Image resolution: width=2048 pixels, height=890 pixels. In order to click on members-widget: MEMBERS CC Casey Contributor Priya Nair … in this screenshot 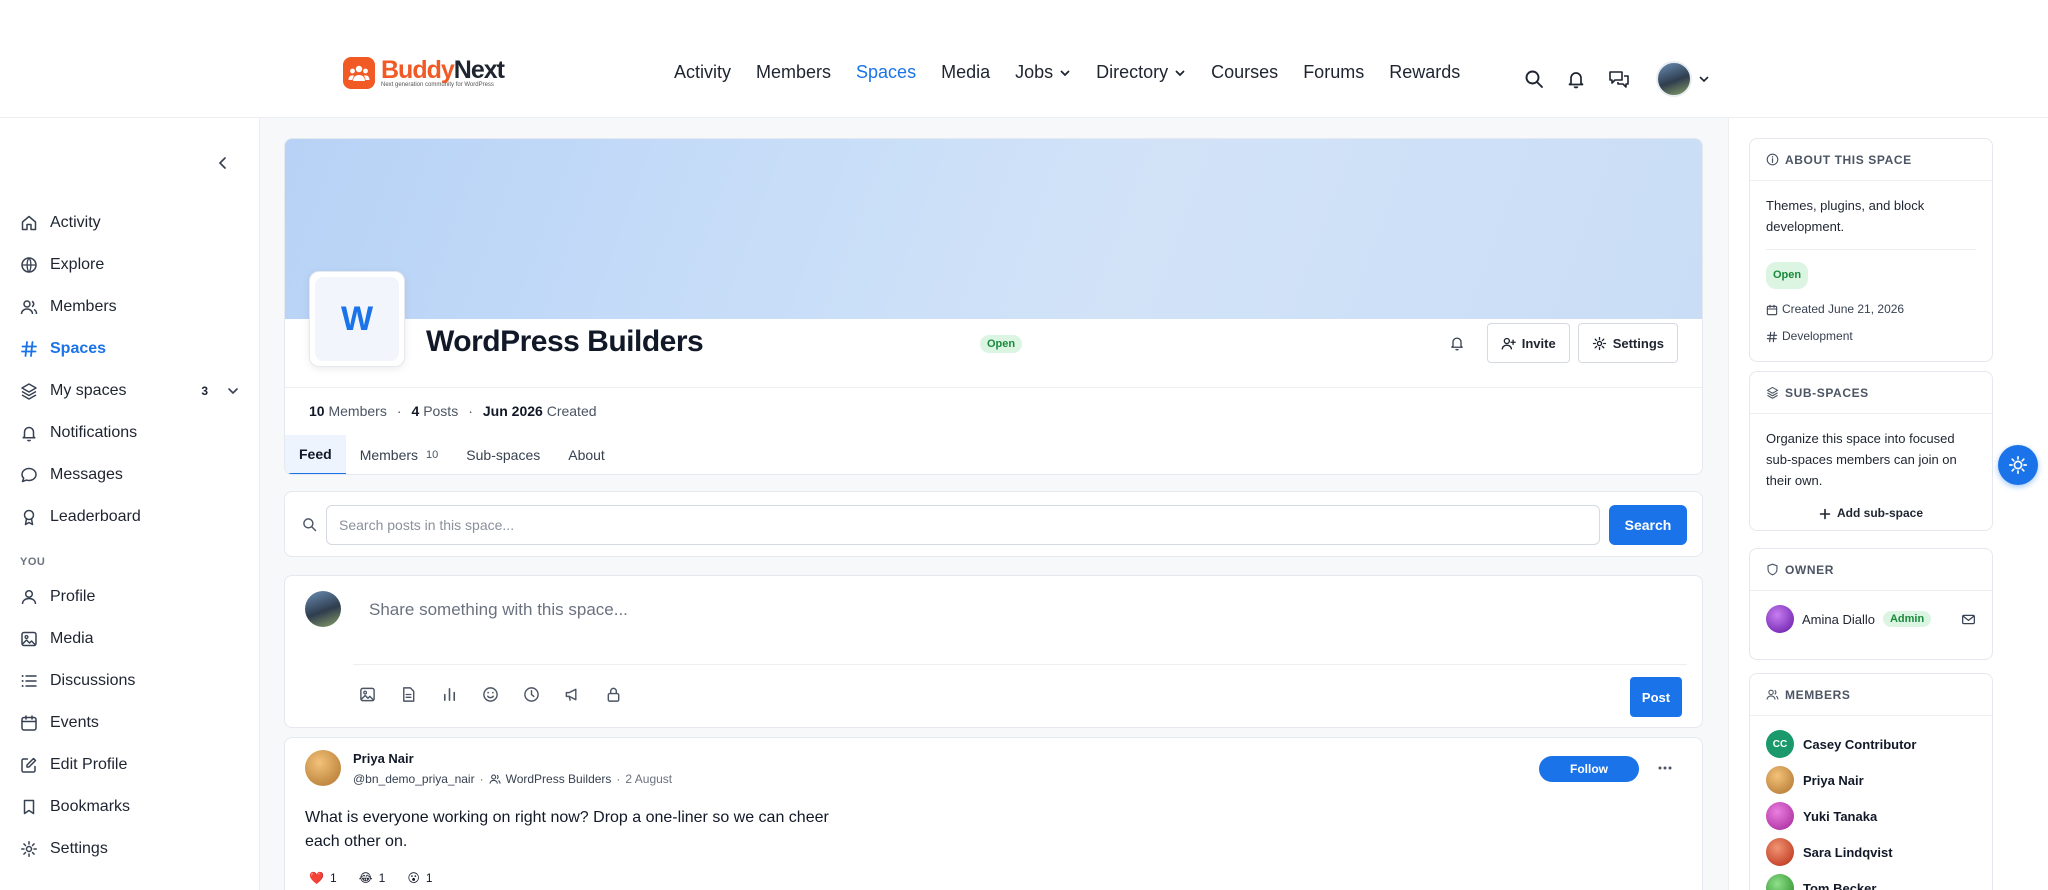, I will do `click(1871, 781)`.